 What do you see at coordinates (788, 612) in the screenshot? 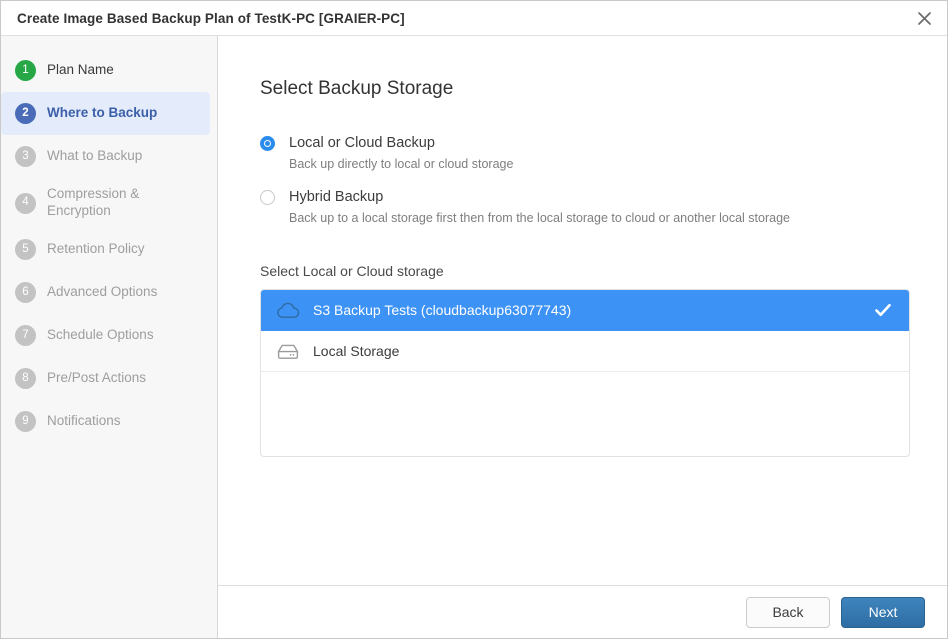
I see `back-button: Back` at bounding box center [788, 612].